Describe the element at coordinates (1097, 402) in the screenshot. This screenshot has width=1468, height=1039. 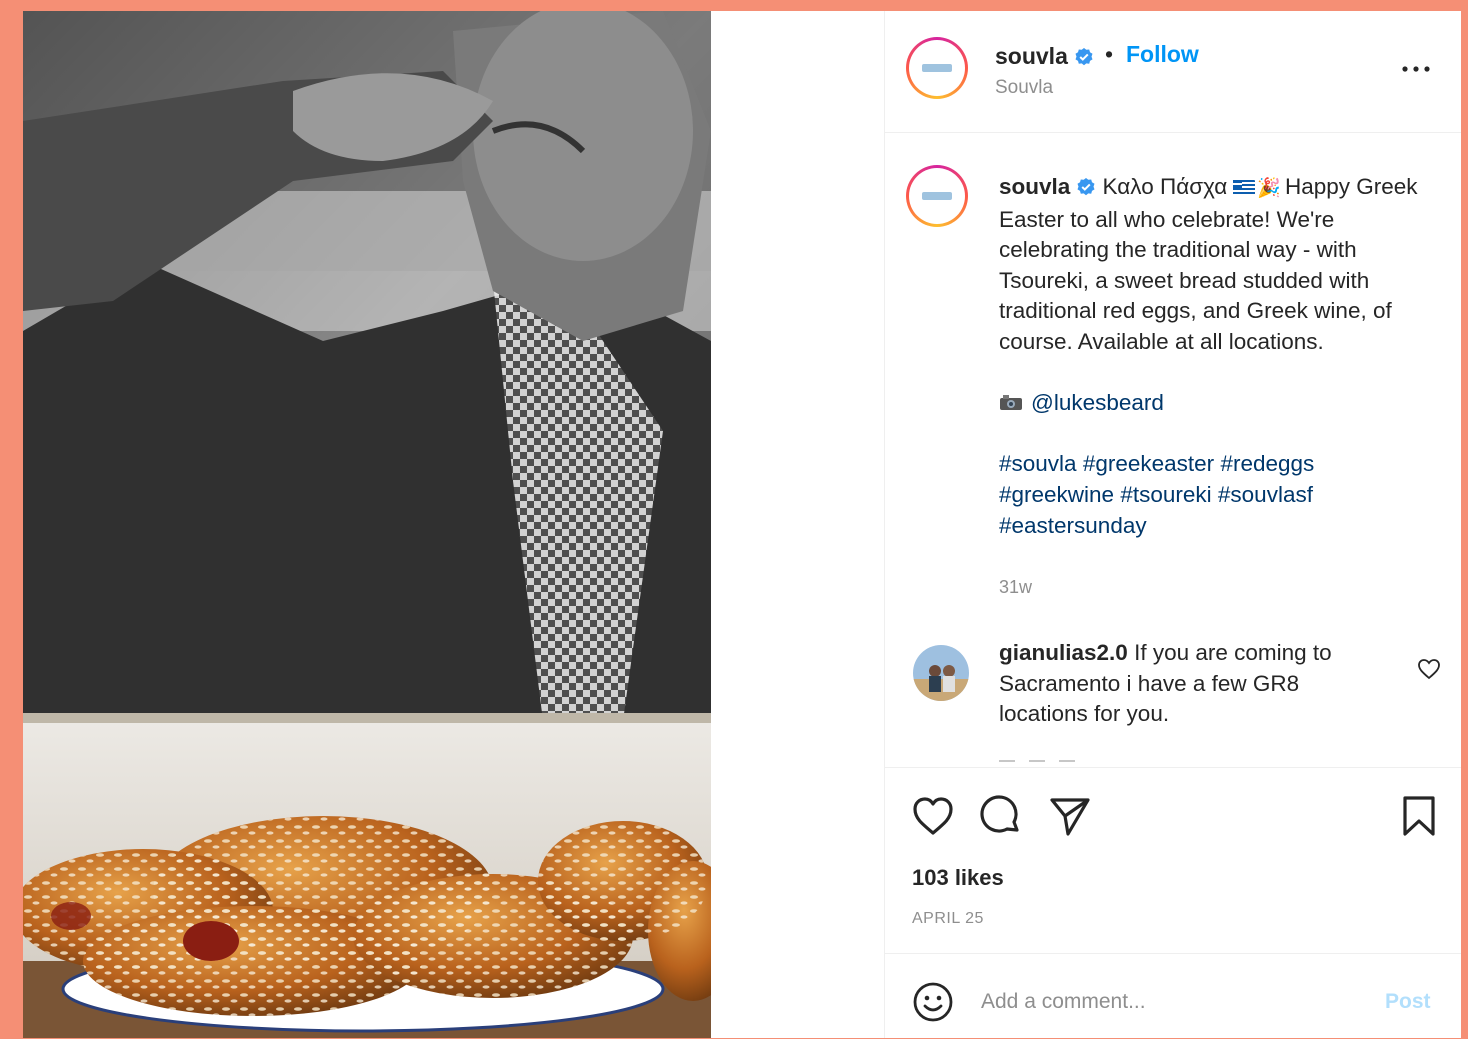
I see `photo-credit-link: @lukesbeard` at that location.